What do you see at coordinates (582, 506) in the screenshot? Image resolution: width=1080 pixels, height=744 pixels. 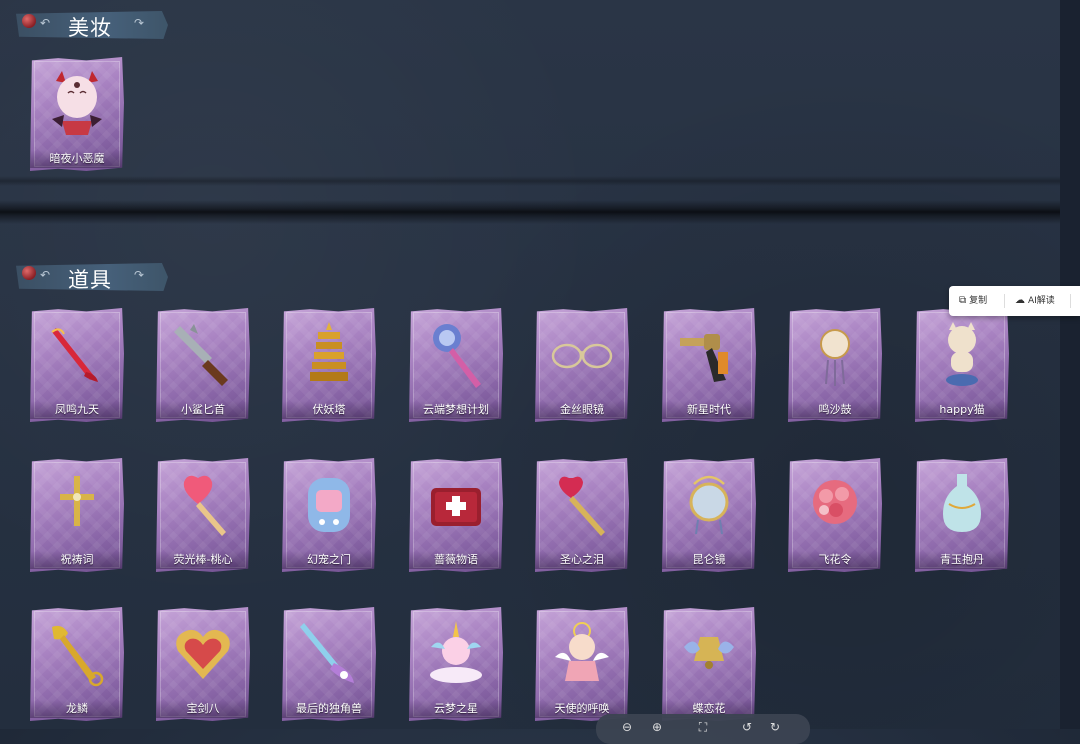 I see `heart-scepter-icon` at bounding box center [582, 506].